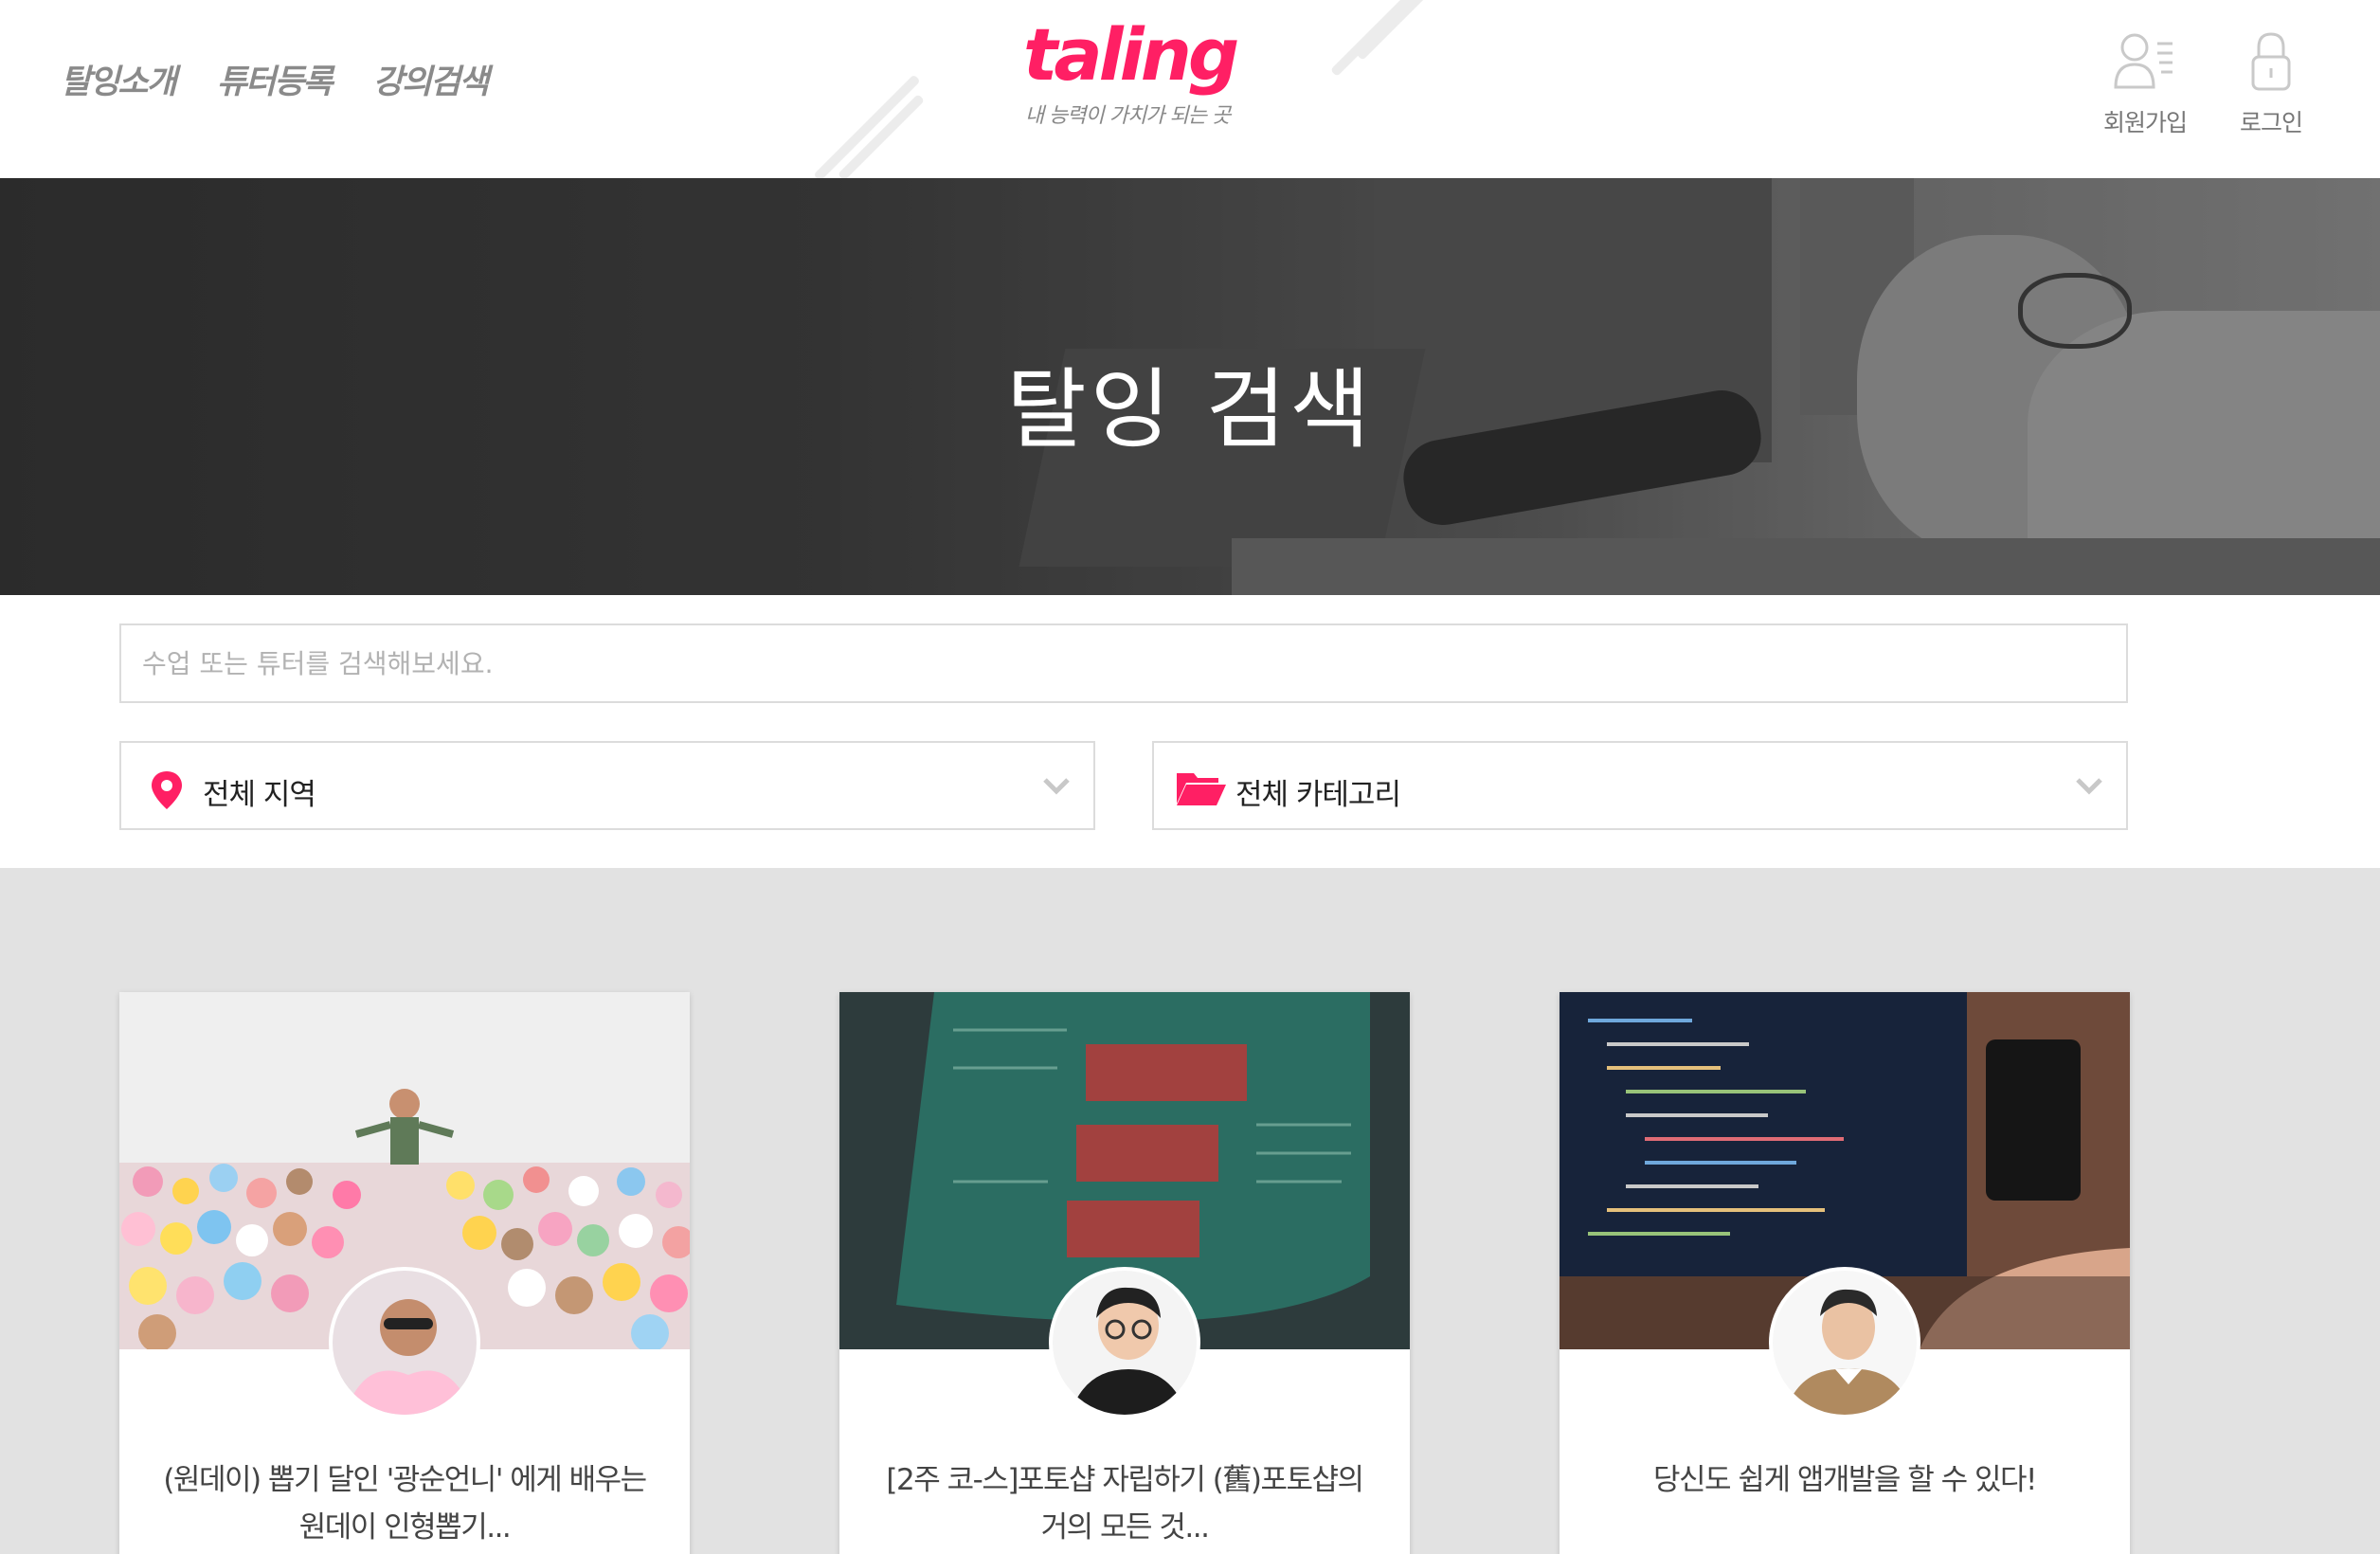  Describe the element at coordinates (1640, 785) in the screenshot. I see `category-select: 전체 카테고리` at that location.